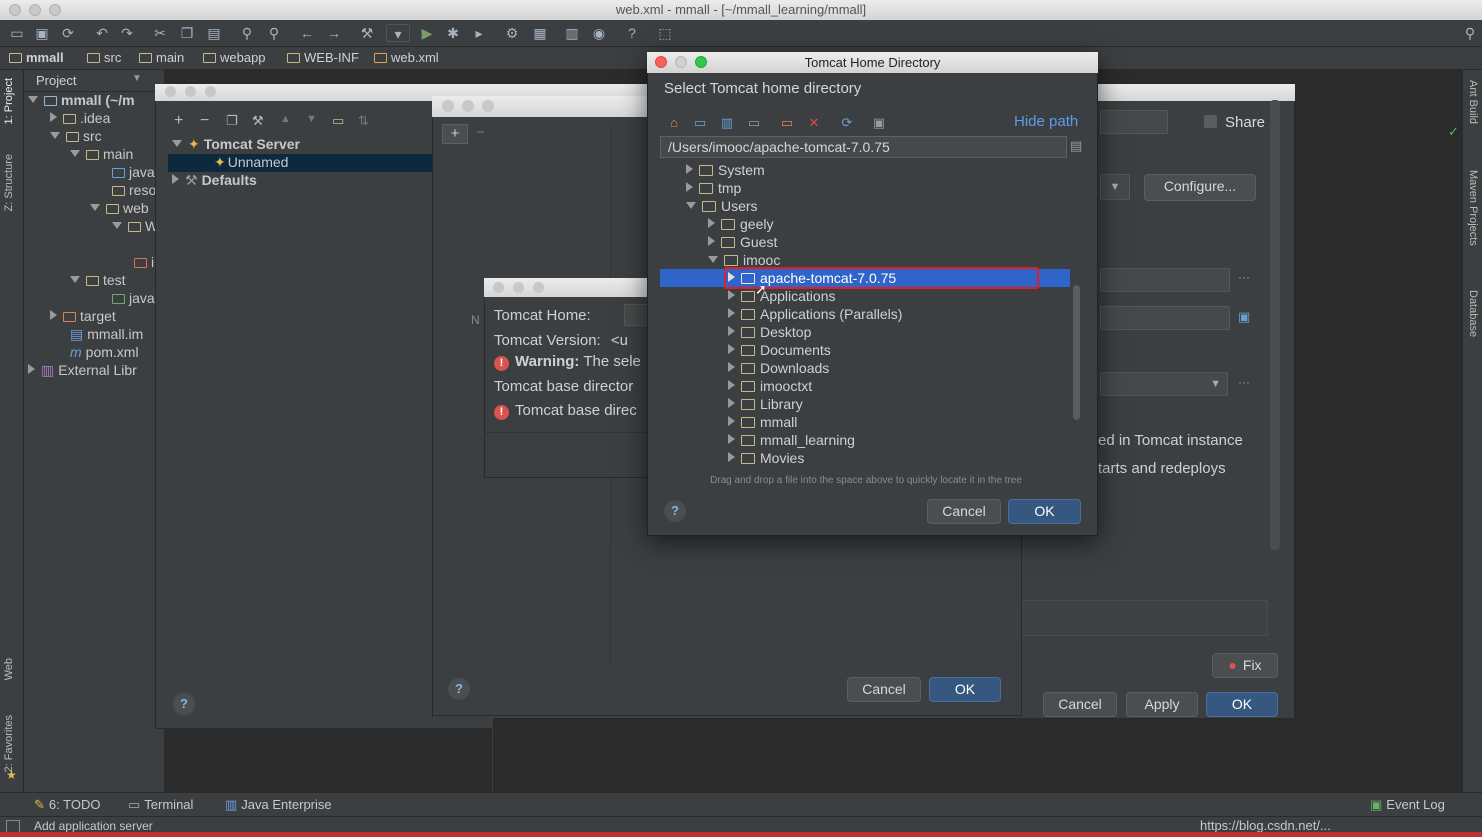  I want to click on breadcrumb-item-web-inf: WEB-INF, so click(323, 57).